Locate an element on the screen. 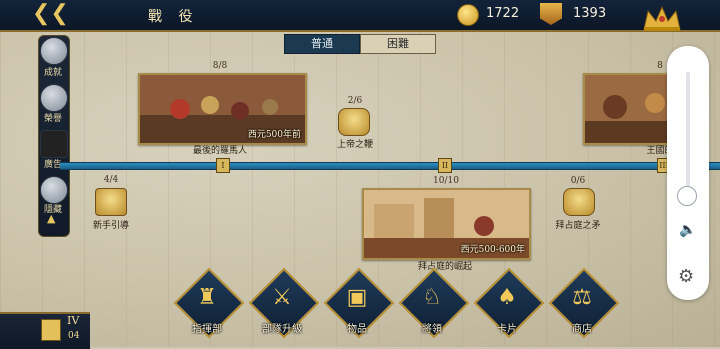 The height and width of the screenshot is (349, 720). campaign-progress: 4/4 is located at coordinates (111, 180).